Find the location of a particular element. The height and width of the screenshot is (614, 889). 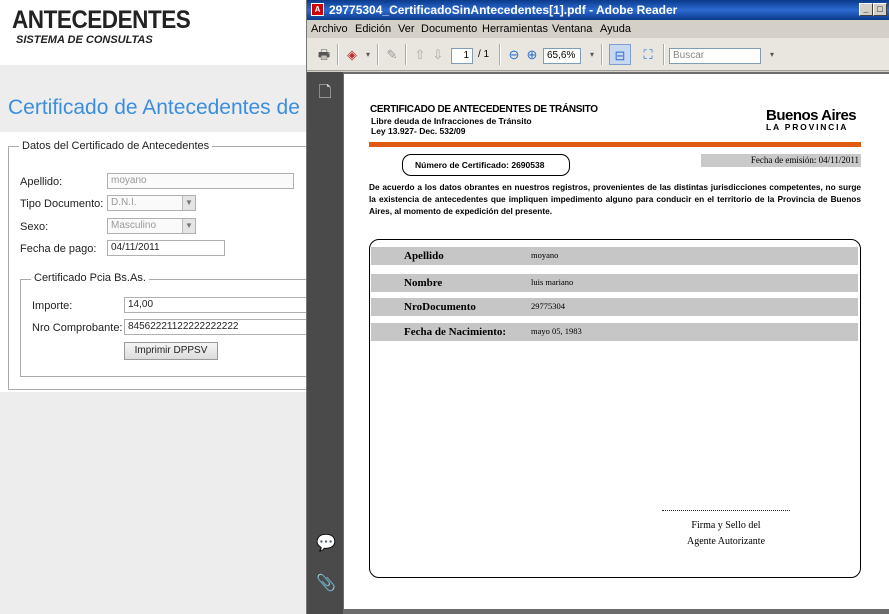

buenos-aires-logo-subtitle: LA PROVINCIA is located at coordinates (807, 127).